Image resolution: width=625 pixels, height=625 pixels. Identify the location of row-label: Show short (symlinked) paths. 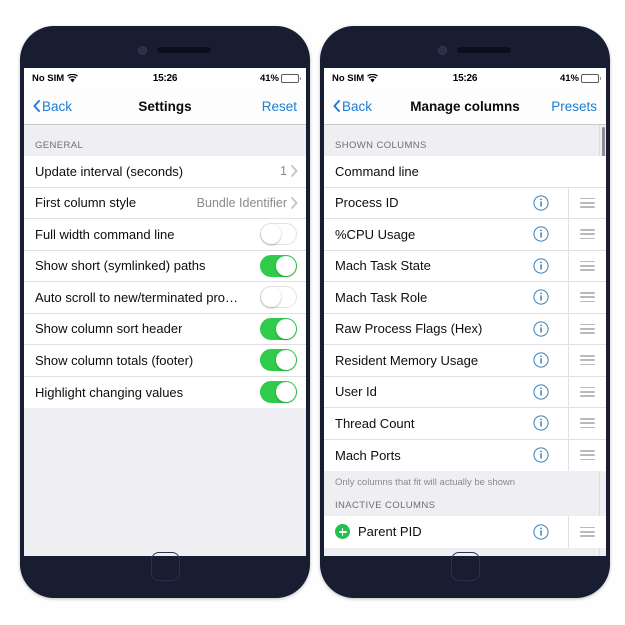
(120, 266).